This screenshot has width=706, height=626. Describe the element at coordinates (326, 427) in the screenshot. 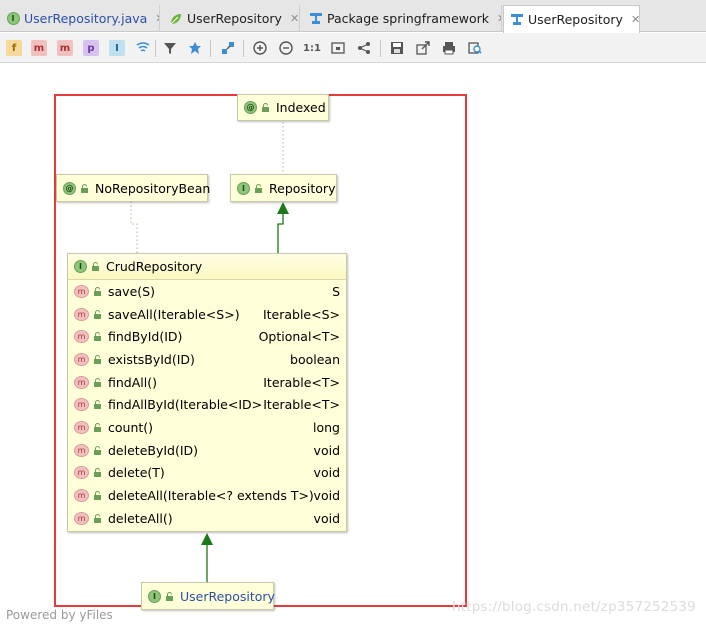

I see `method-return-type: long` at that location.